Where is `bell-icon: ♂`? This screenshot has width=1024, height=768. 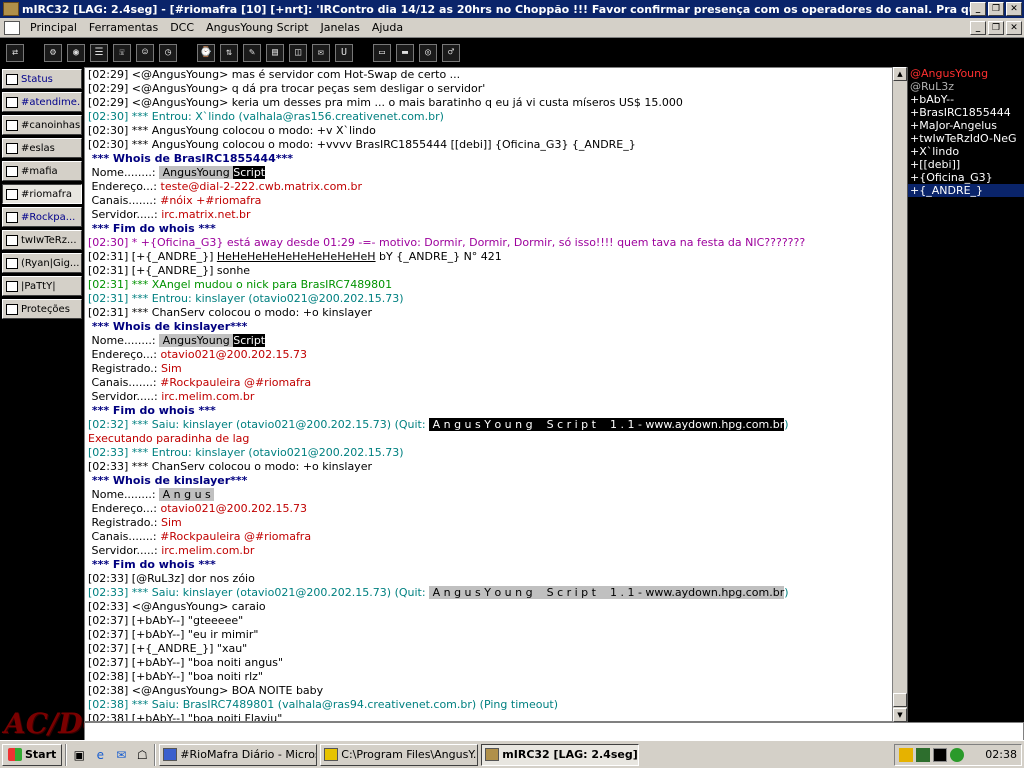
bell-icon: ♂ is located at coordinates (451, 53).